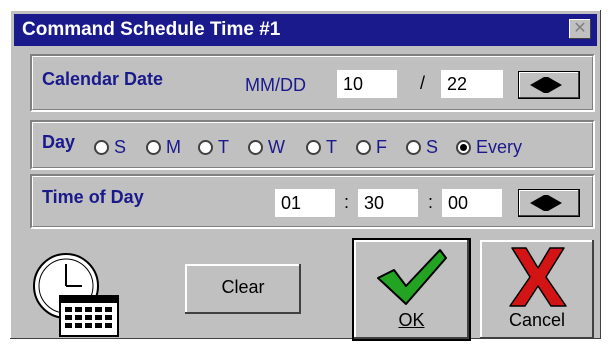 The height and width of the screenshot is (345, 611). I want to click on day-radio-tue: T, so click(213, 147).